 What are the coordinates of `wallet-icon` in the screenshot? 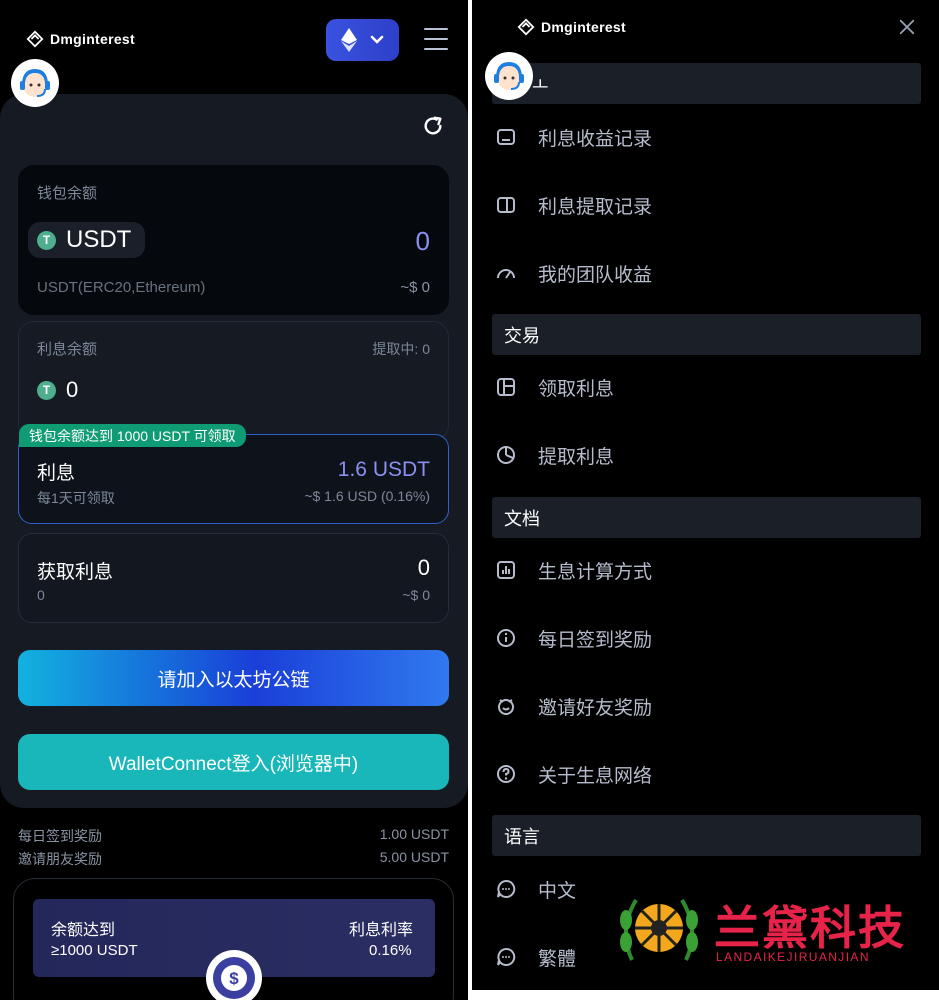 It's located at (506, 137).